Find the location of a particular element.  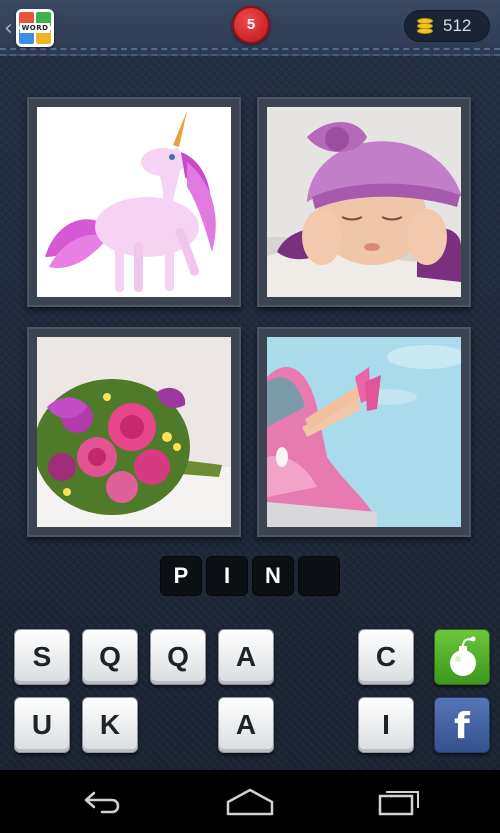

letter-key: I is located at coordinates (386, 725).